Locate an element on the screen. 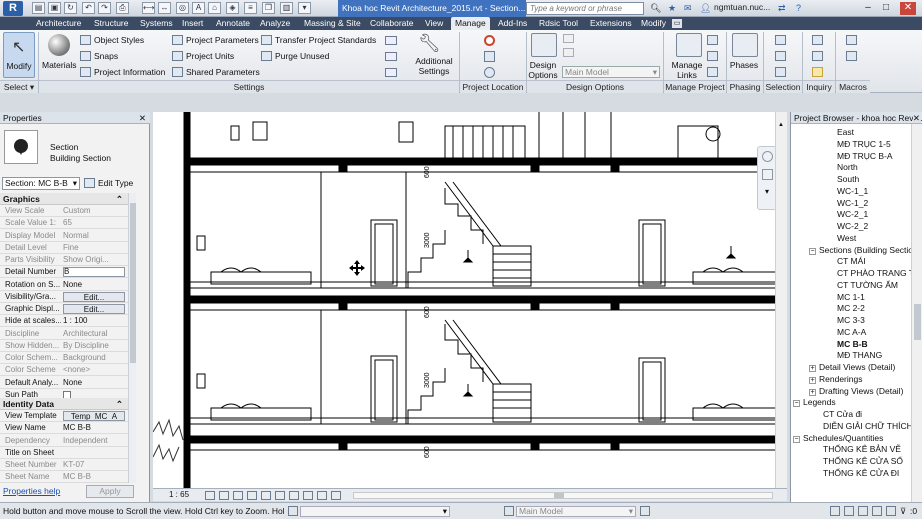  macro-manager-icon is located at coordinates (851, 40).